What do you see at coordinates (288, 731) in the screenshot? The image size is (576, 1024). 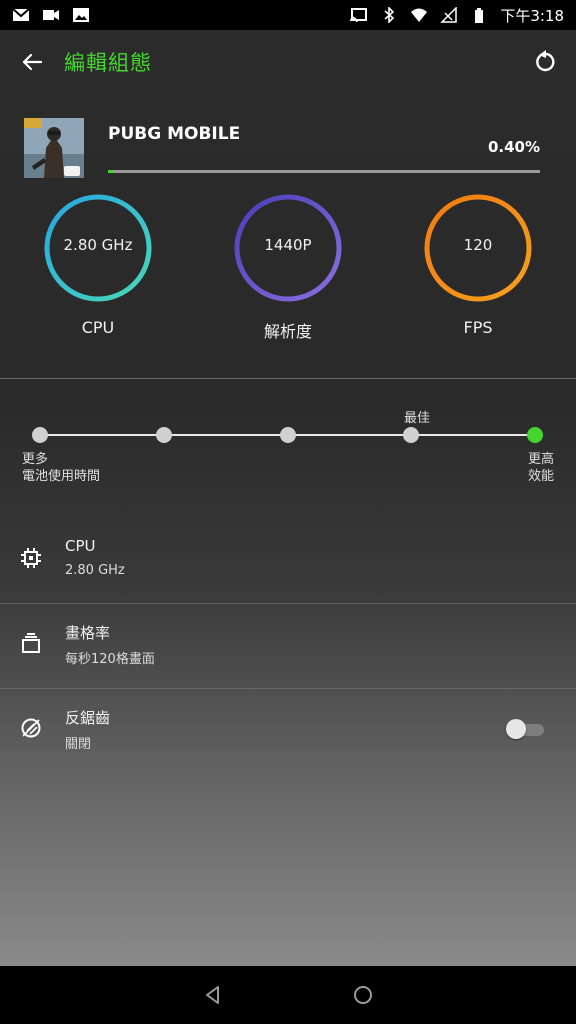 I see `setting-row-anti-aliasing: 反鋸齒 關閉` at bounding box center [288, 731].